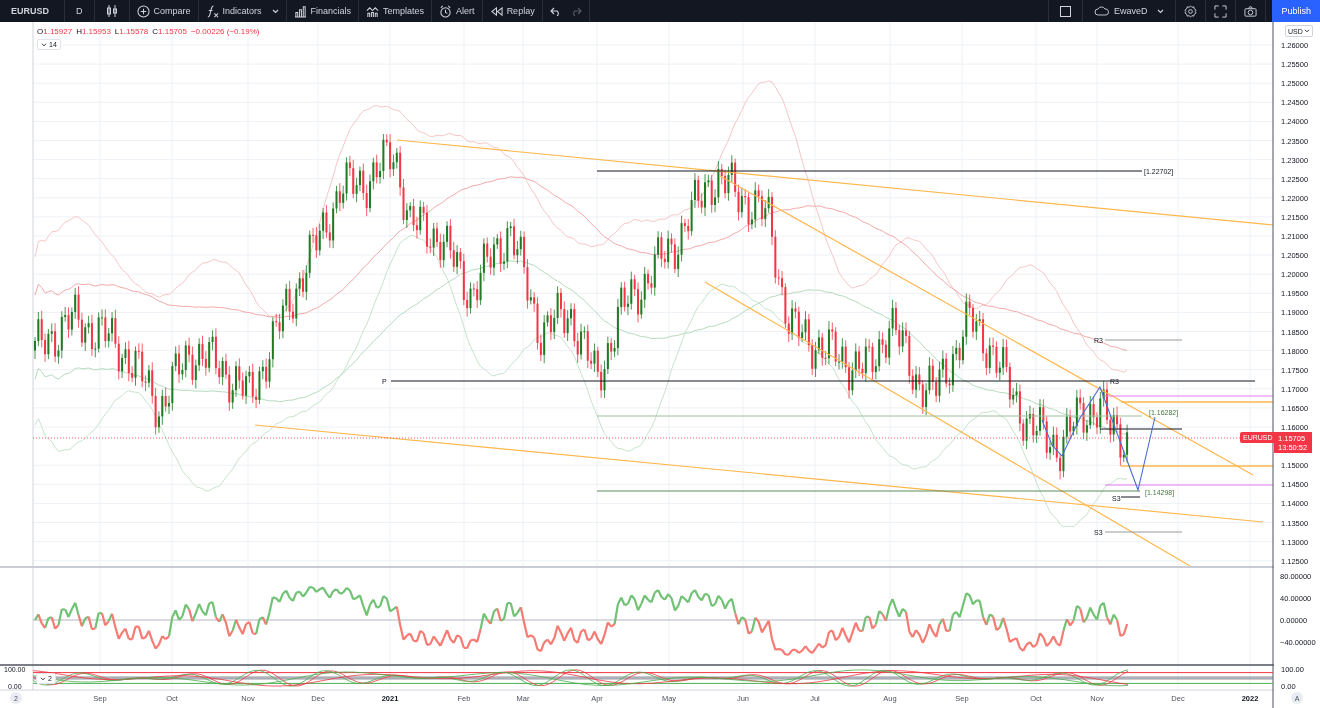  What do you see at coordinates (169, 31) in the screenshot?
I see `ohlc-value: C1.15705` at bounding box center [169, 31].